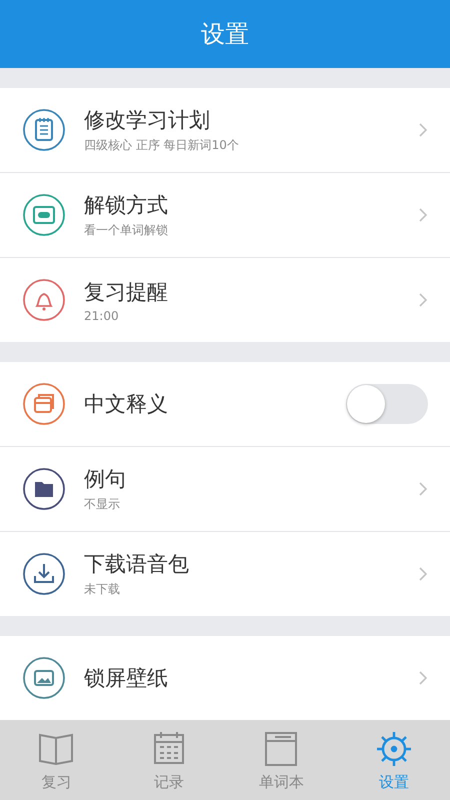 Image resolution: width=450 pixels, height=800 pixels. I want to click on setting-title: 锁屏壁纸, so click(126, 678).